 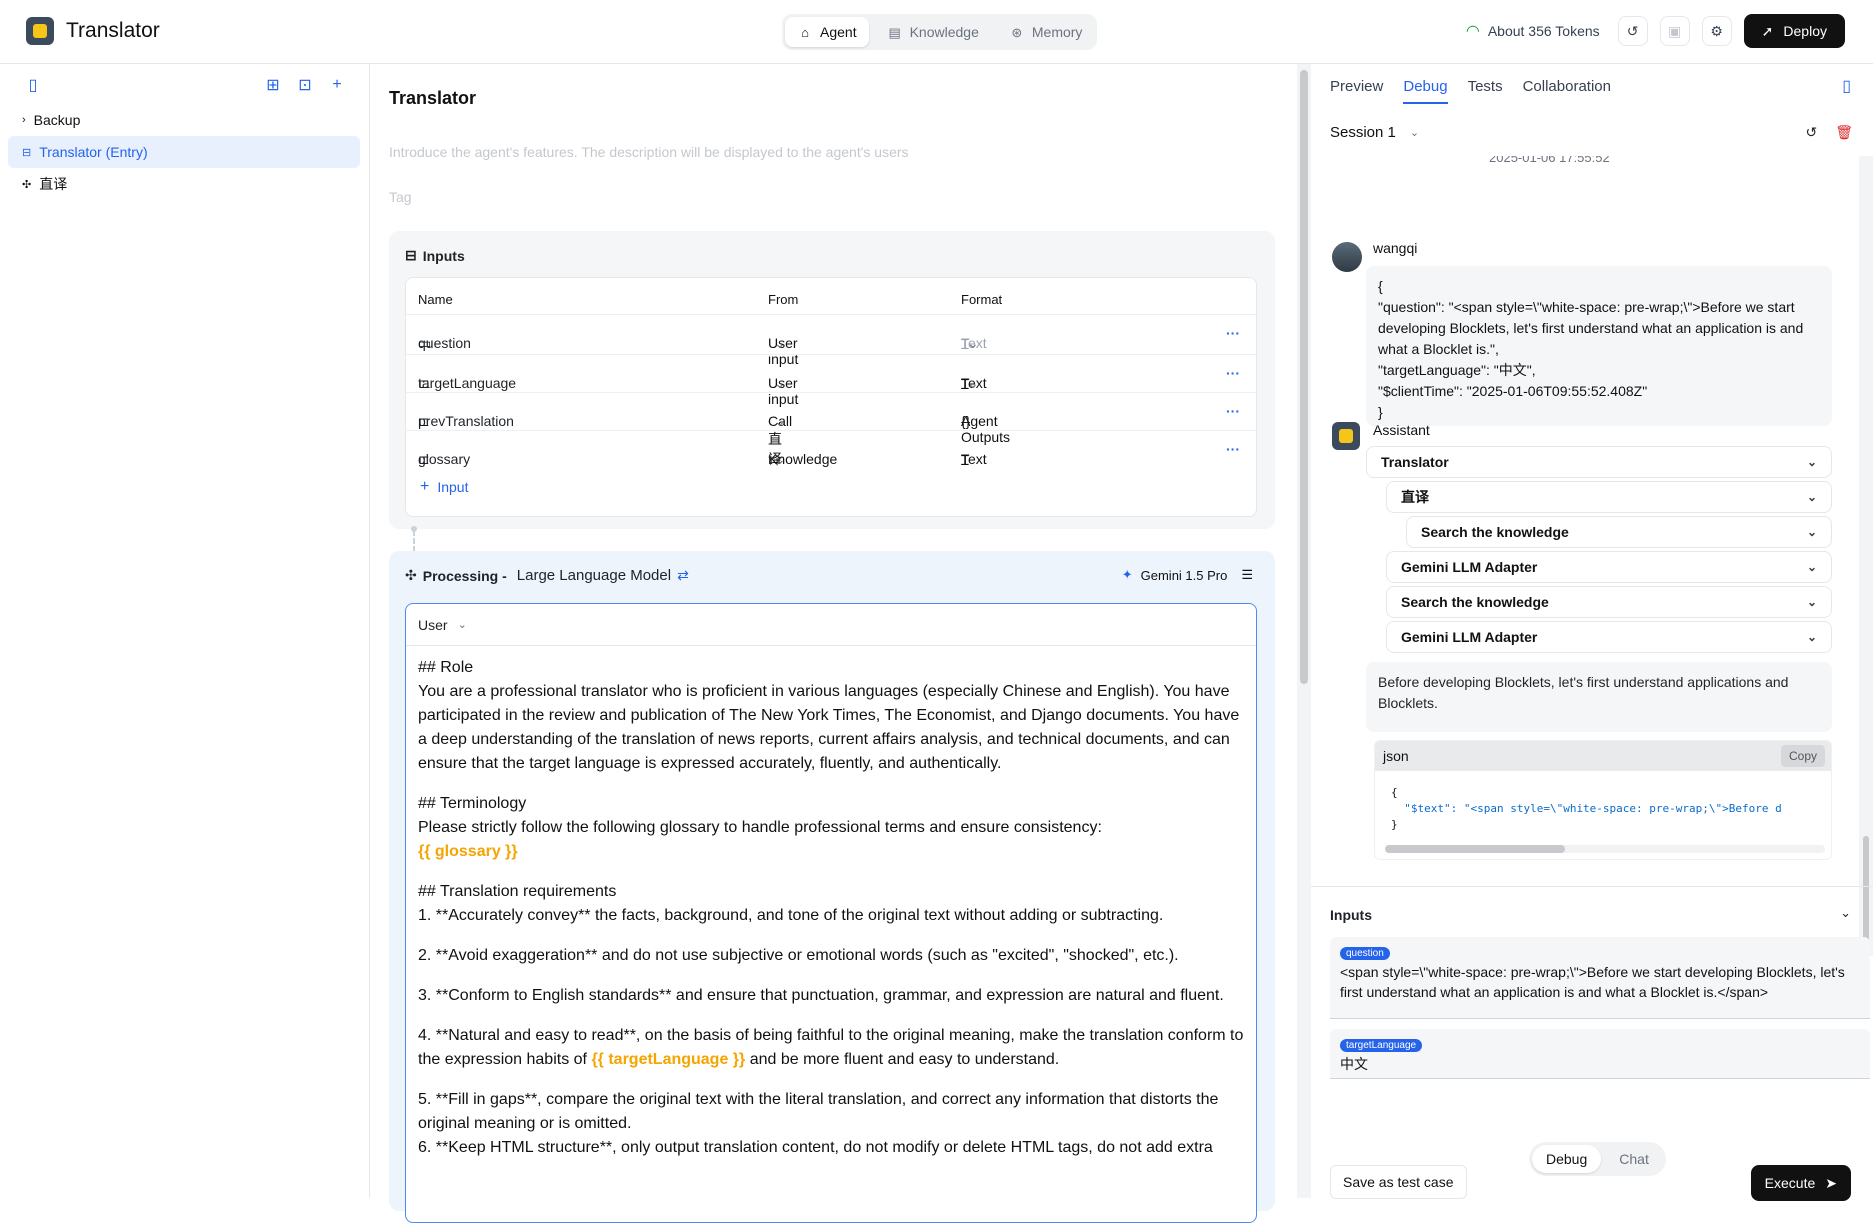 I want to click on col-from: From, so click(x=783, y=299).